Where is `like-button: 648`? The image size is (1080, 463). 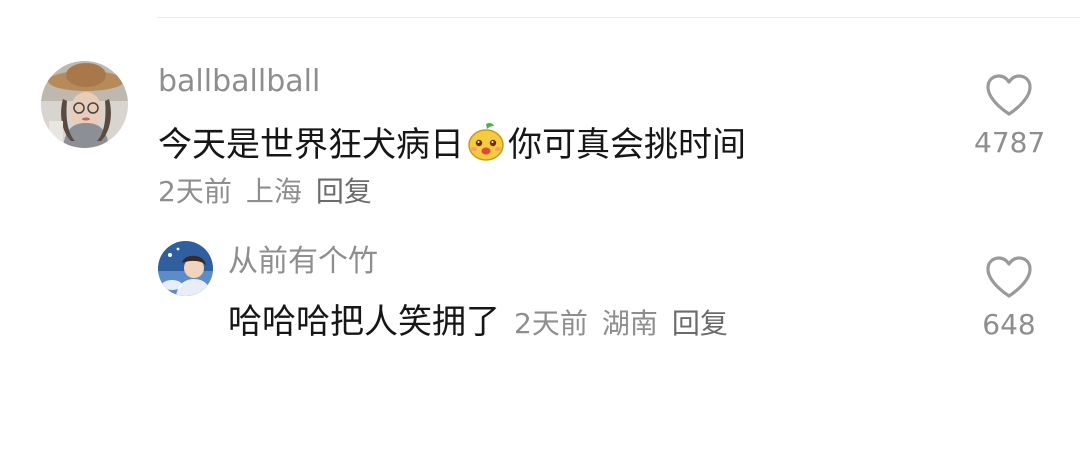 like-button: 648 is located at coordinates (1009, 298).